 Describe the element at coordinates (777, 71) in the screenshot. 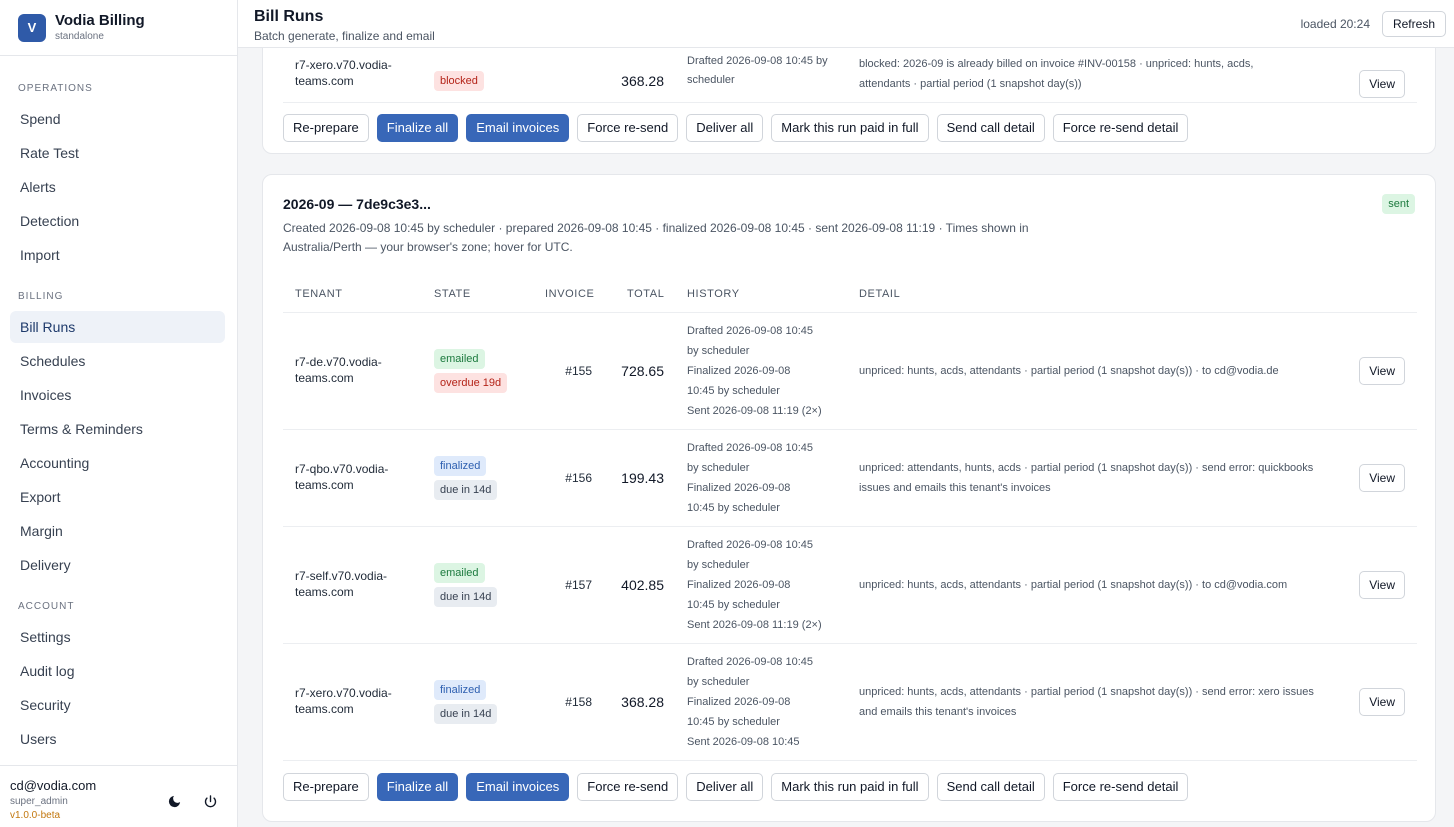

I see `history-cell: Drafted 2026-09-08 10:45 by scheduler` at that location.